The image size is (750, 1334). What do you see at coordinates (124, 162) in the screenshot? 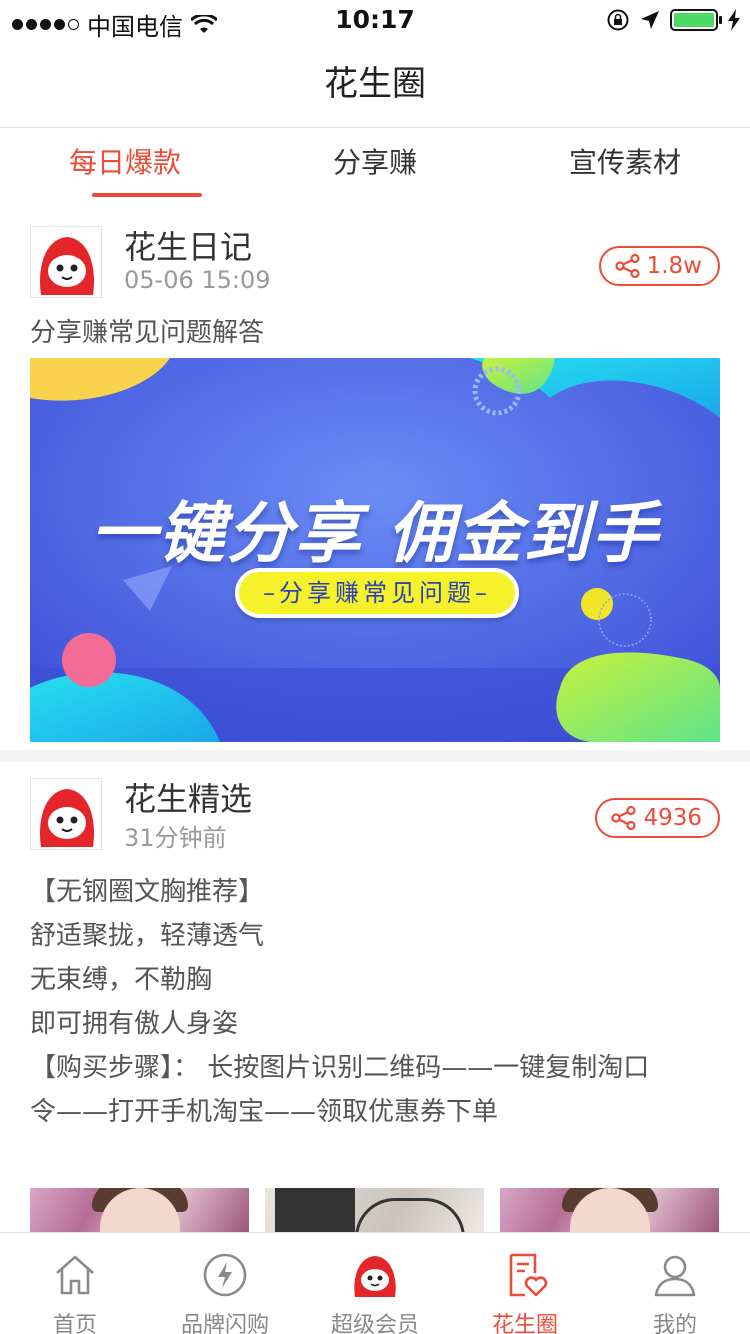
I see `tab-label: 每日爆款` at bounding box center [124, 162].